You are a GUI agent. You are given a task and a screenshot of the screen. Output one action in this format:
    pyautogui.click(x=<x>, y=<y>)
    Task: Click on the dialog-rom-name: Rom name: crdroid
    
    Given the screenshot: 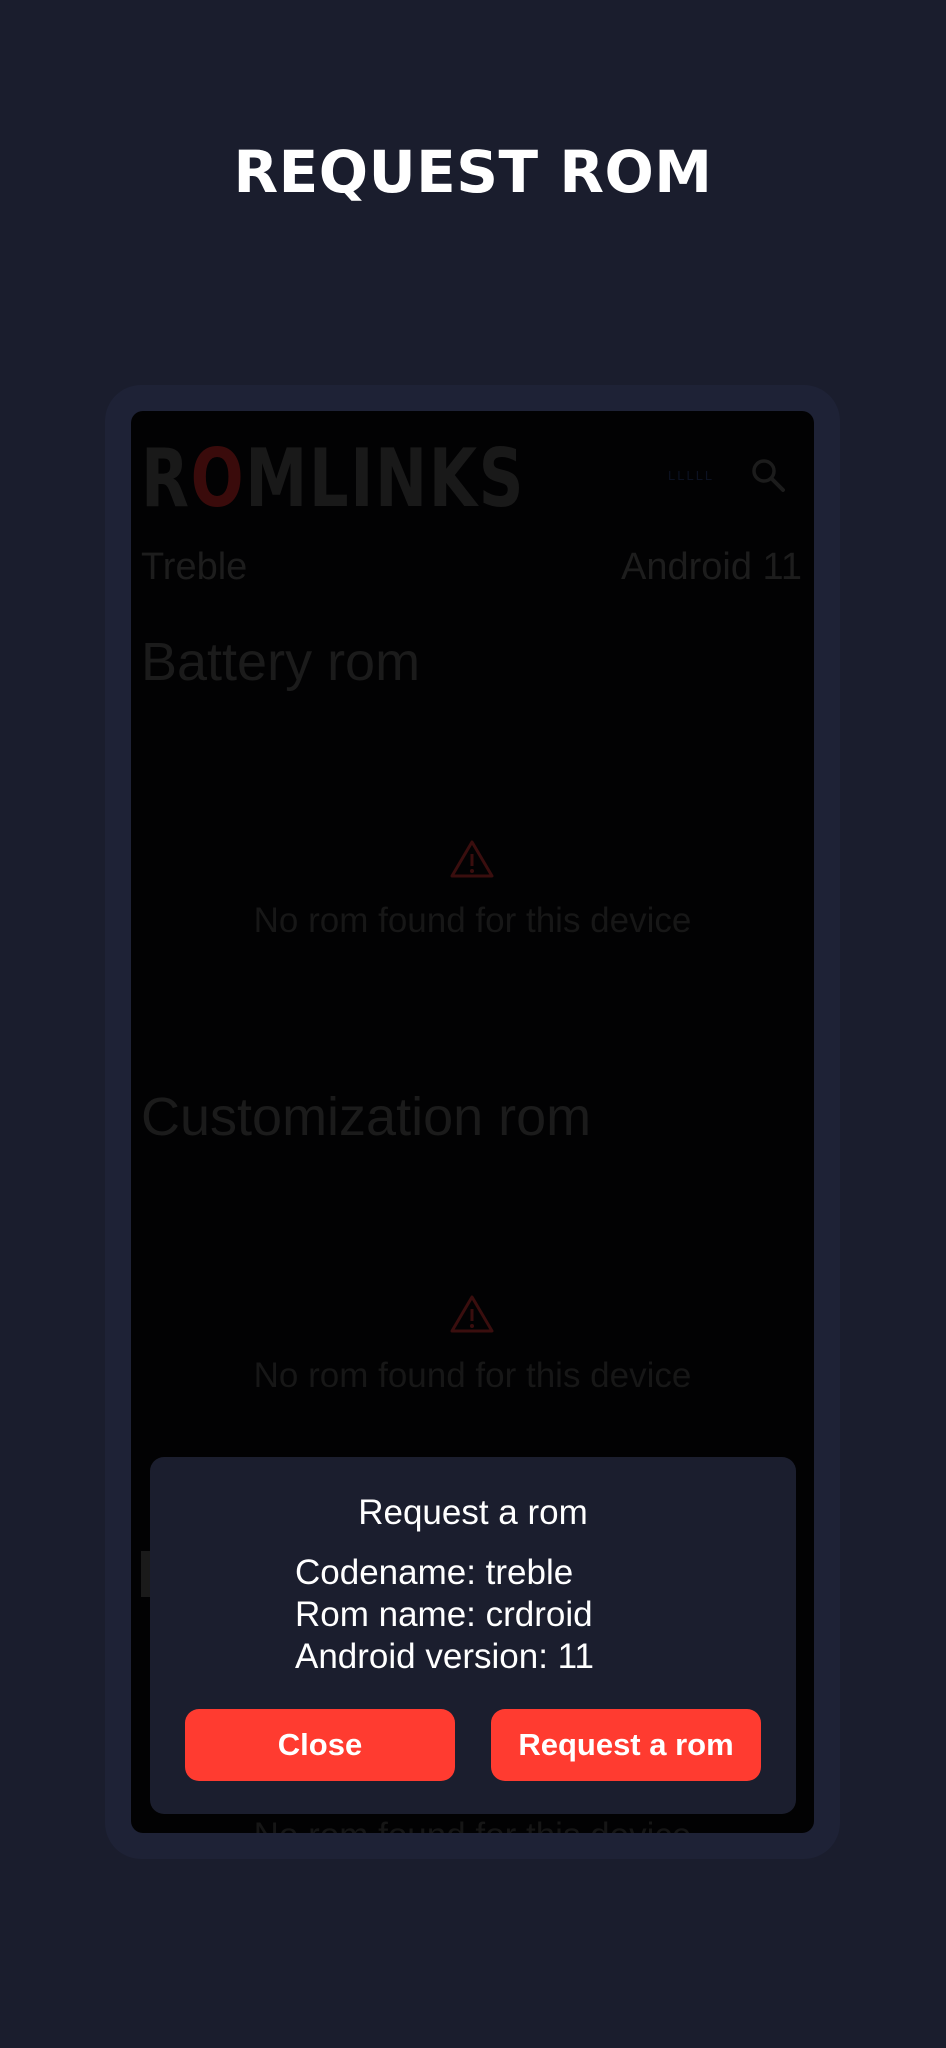 What is the action you would take?
    pyautogui.click(x=444, y=1614)
    